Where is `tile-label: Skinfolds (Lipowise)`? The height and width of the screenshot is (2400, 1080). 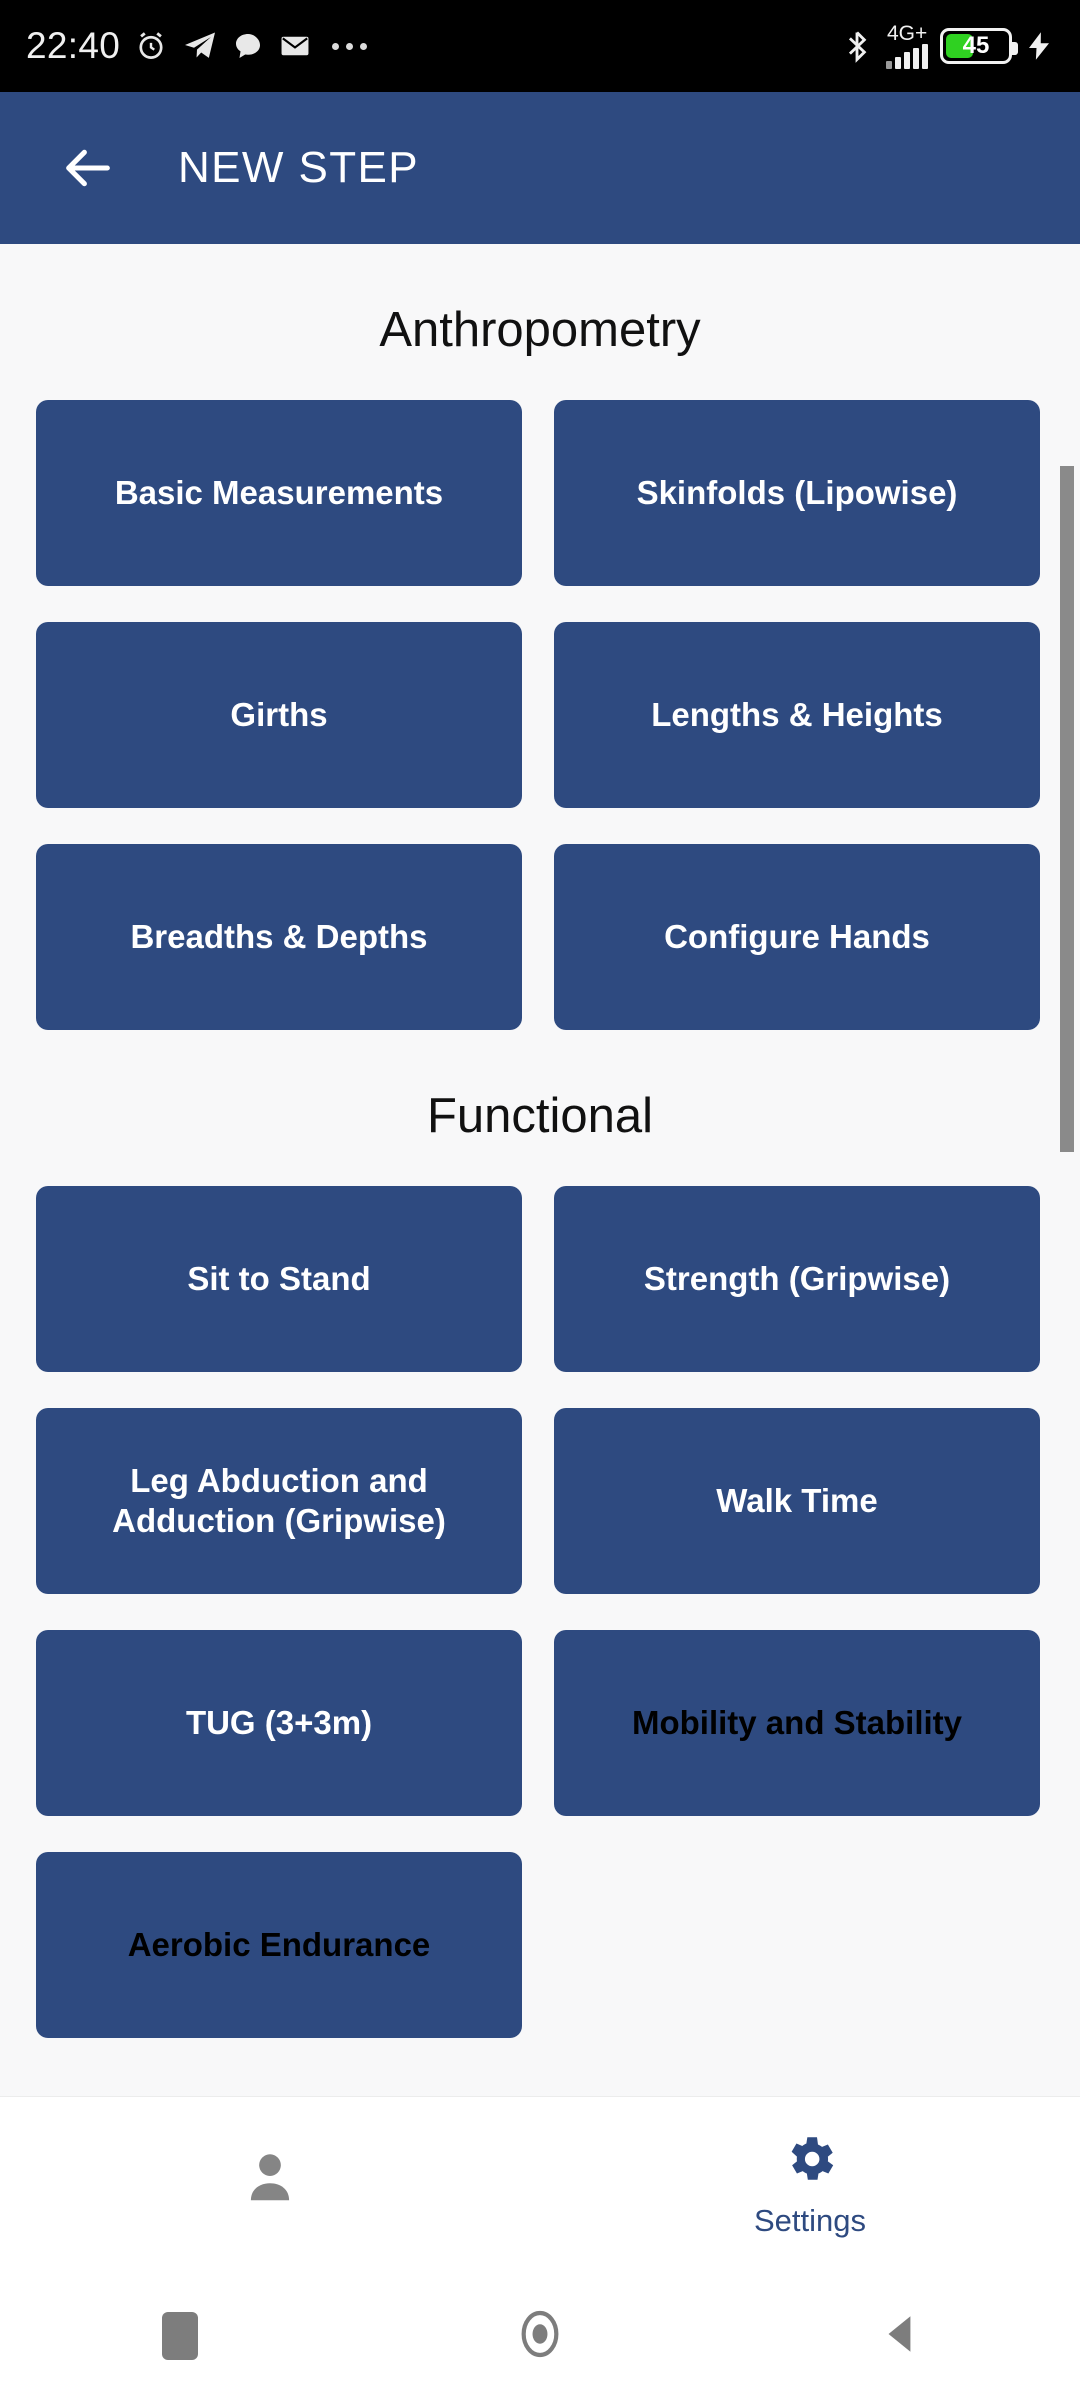 tile-label: Skinfolds (Lipowise) is located at coordinates (797, 492).